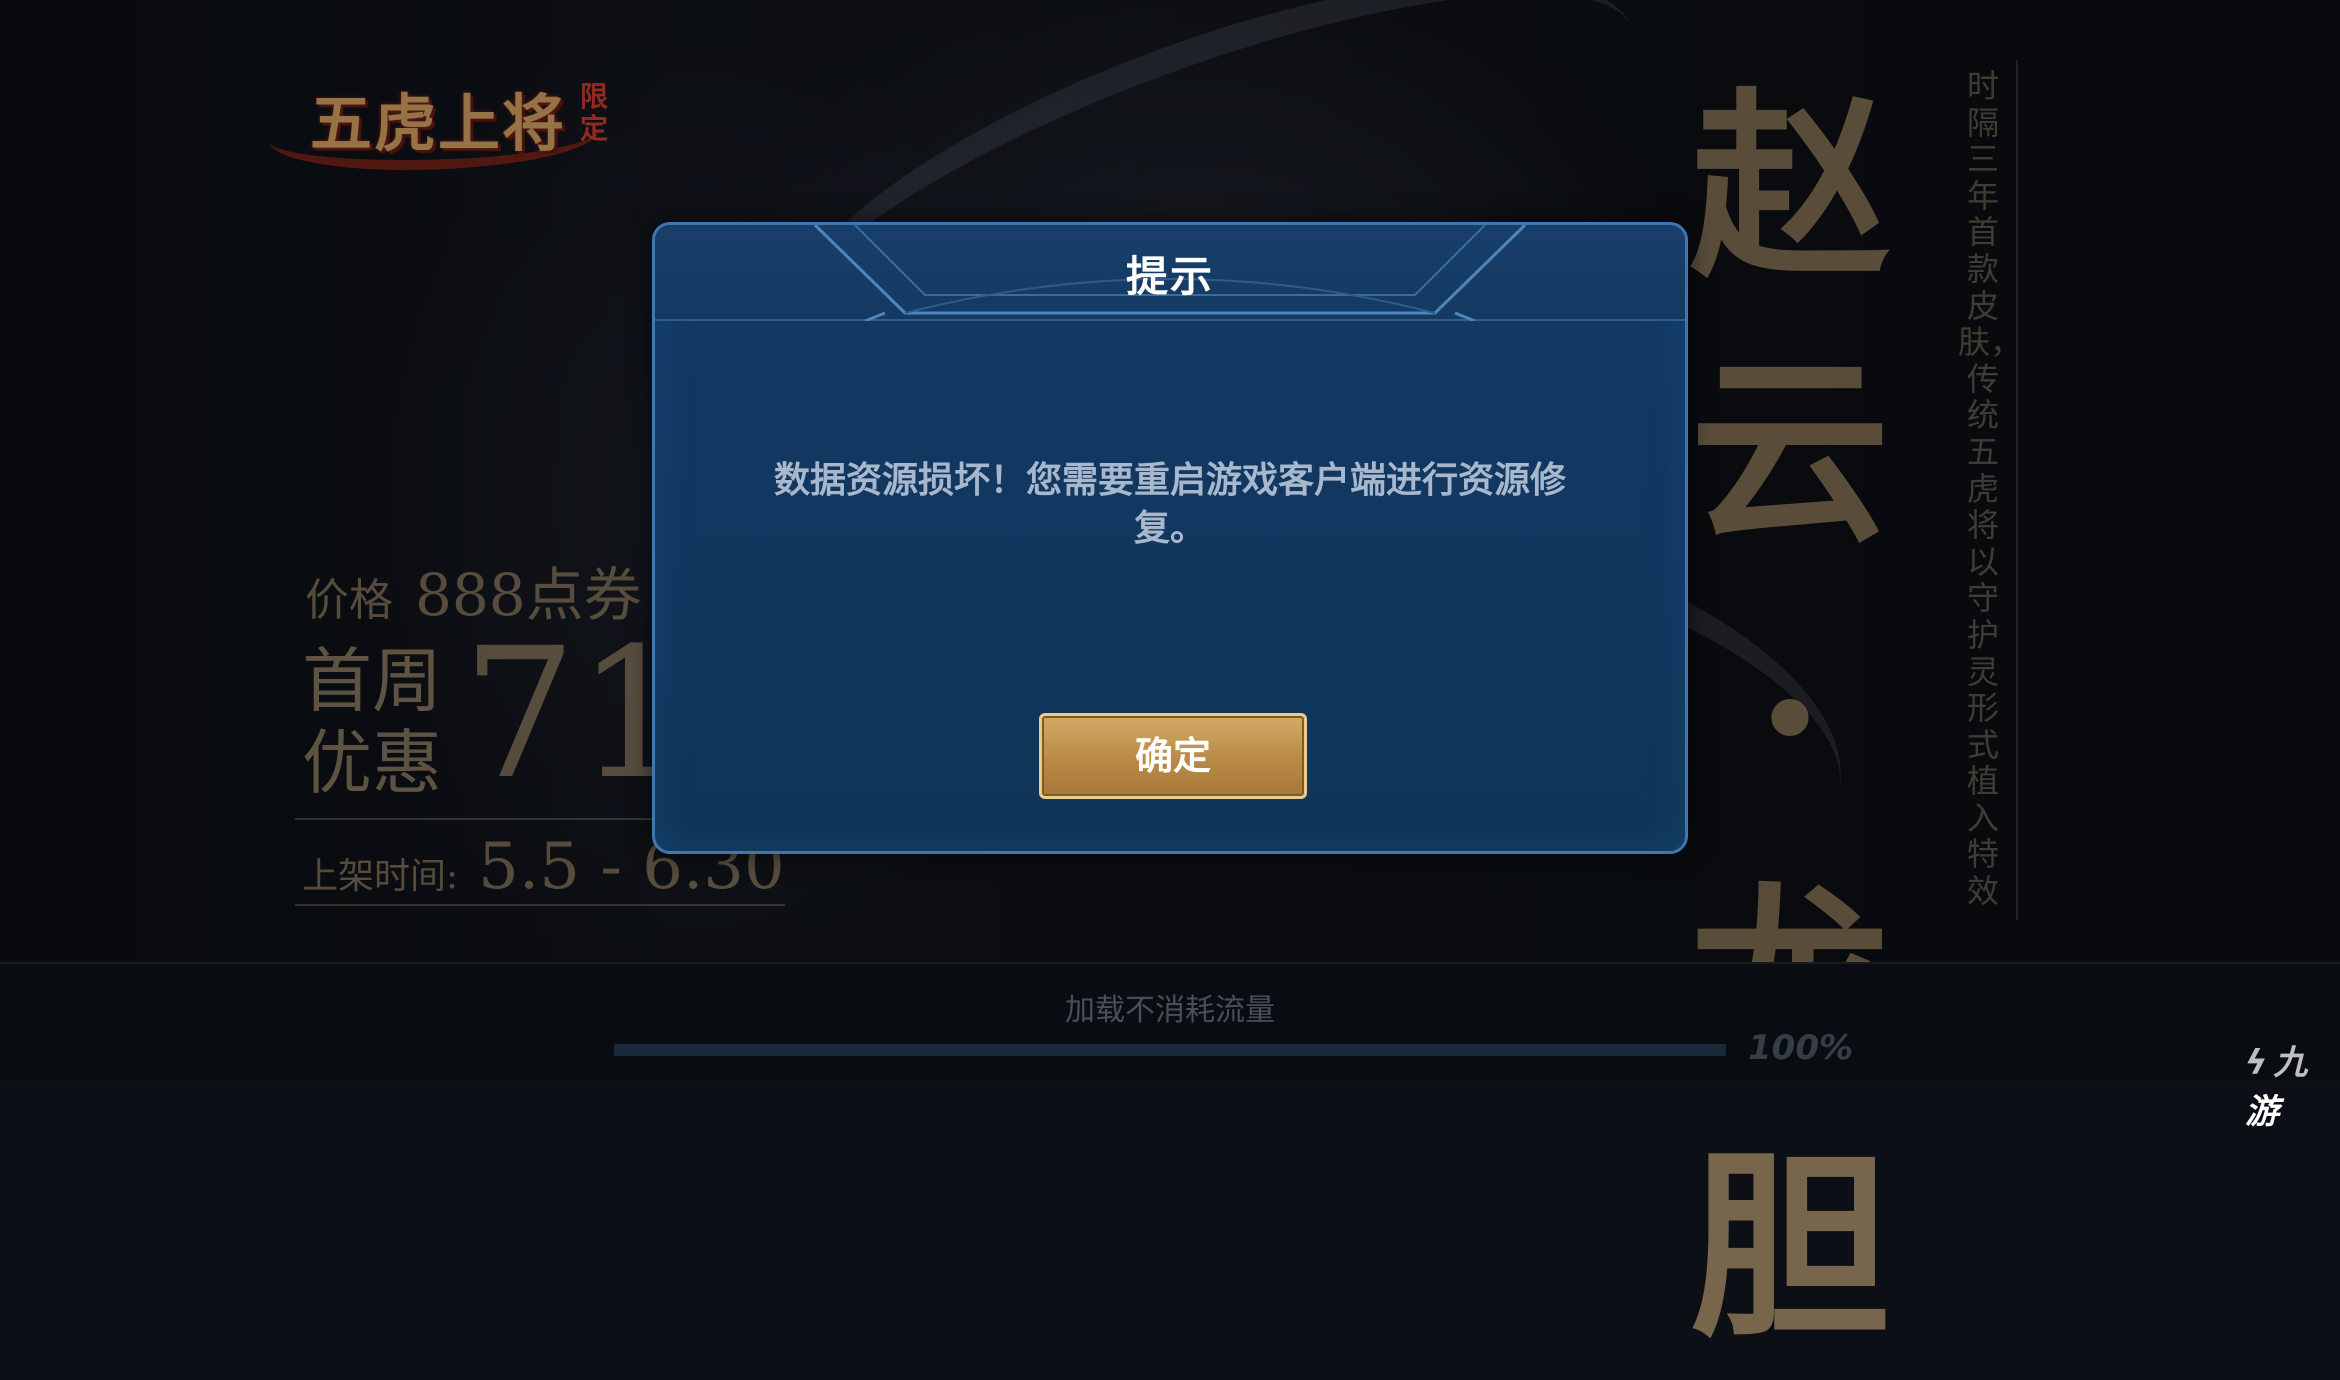 This screenshot has height=1380, width=2340. What do you see at coordinates (1169, 276) in the screenshot?
I see `dialog-title: 提示` at bounding box center [1169, 276].